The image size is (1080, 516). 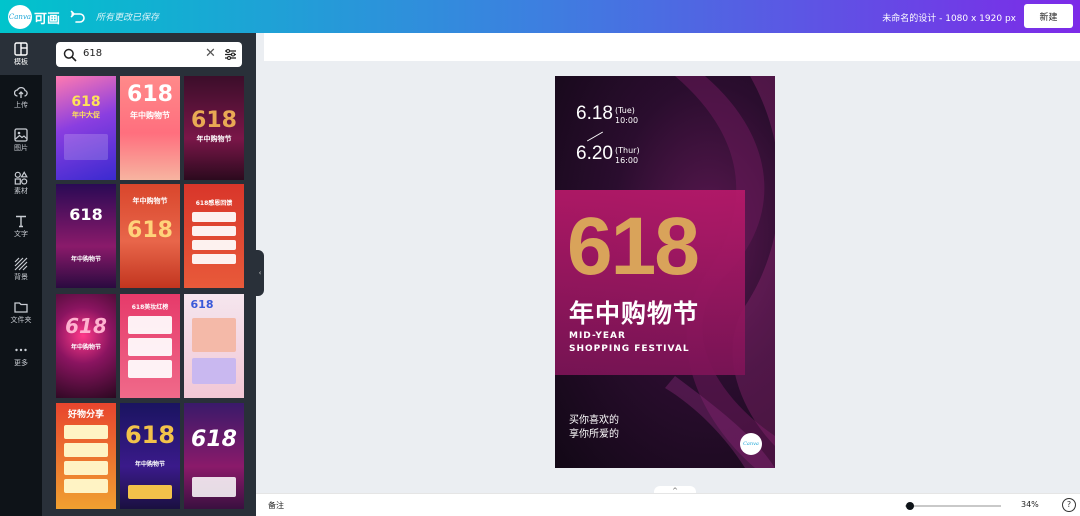 What do you see at coordinates (21, 363) in the screenshot?
I see `nav-label: 更多` at bounding box center [21, 363].